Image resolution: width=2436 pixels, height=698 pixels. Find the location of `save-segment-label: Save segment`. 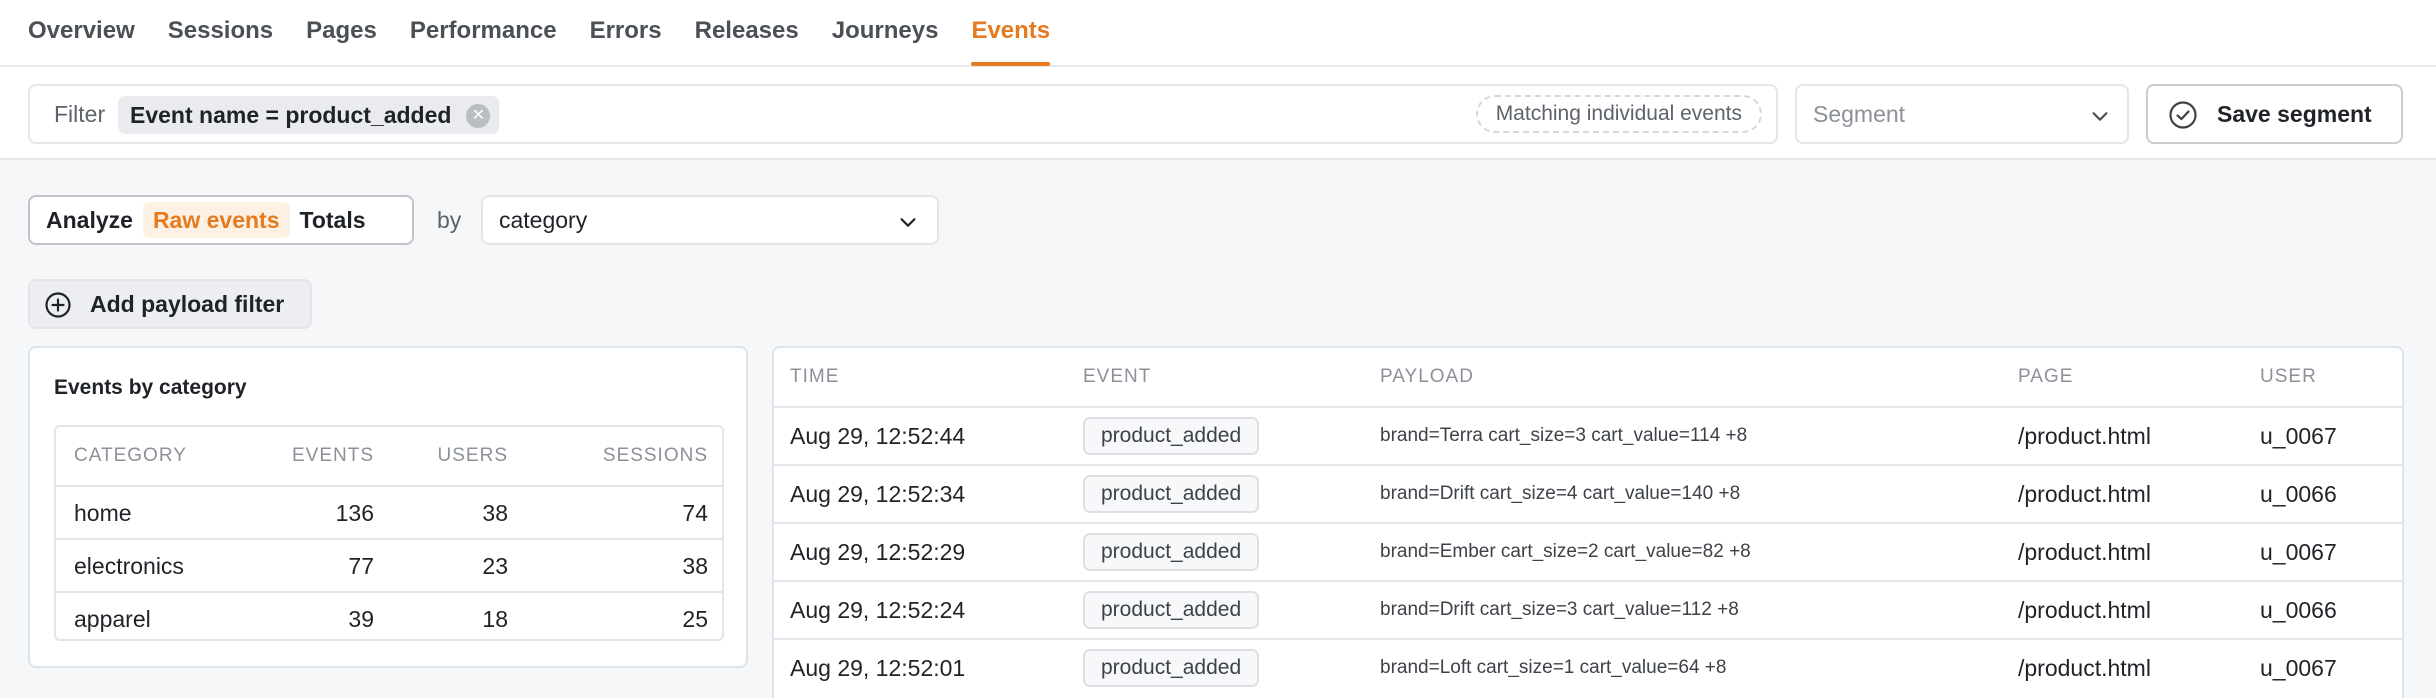

save-segment-label: Save segment is located at coordinates (2294, 114).